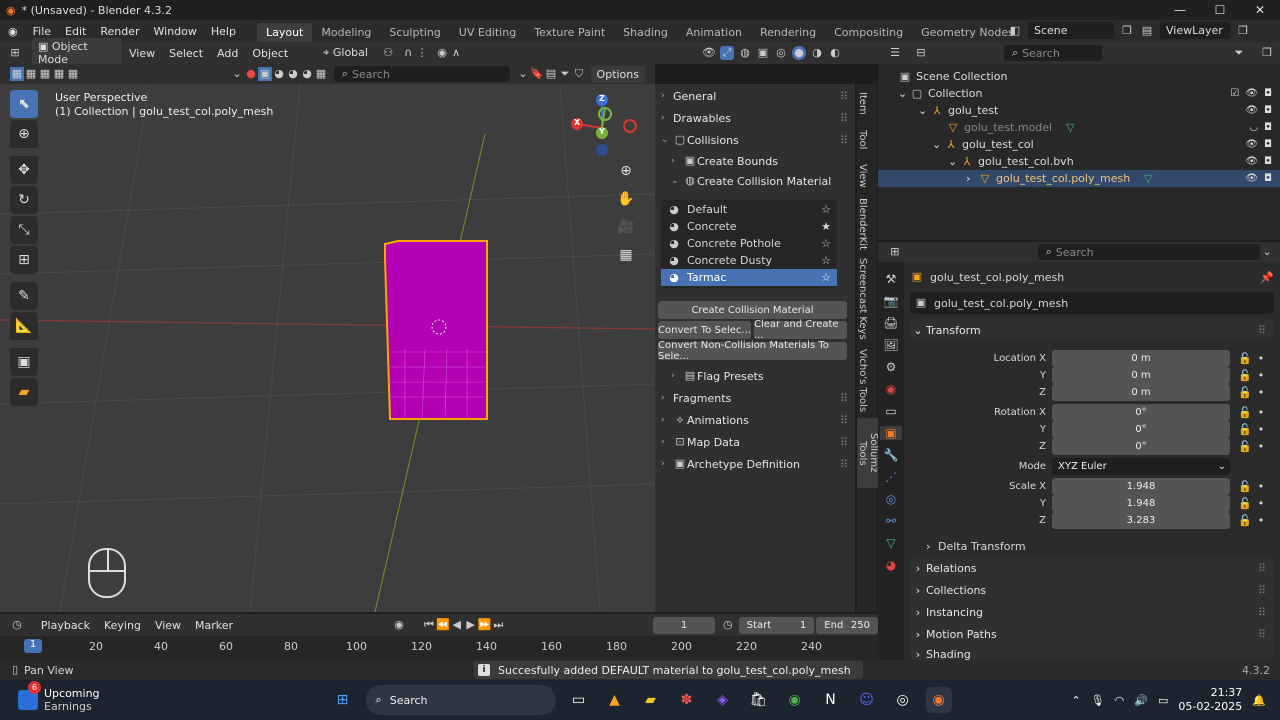 This screenshot has width=1280, height=720. Describe the element at coordinates (862, 381) in the screenshot. I see `tab-vichos-tools: Vicho's Tools` at that location.